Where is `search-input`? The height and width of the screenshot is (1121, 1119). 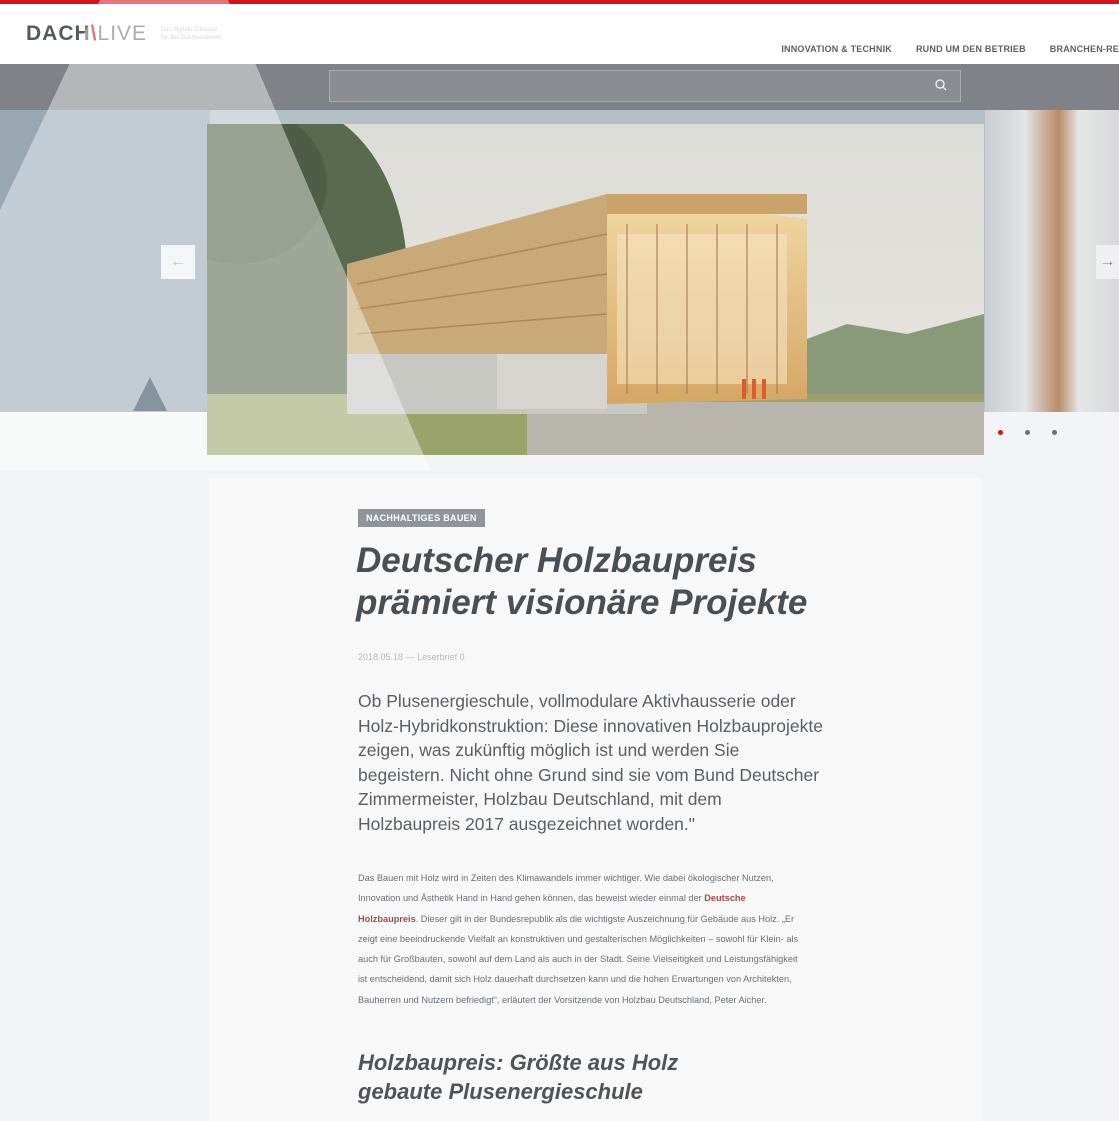
search-input is located at coordinates (645, 86).